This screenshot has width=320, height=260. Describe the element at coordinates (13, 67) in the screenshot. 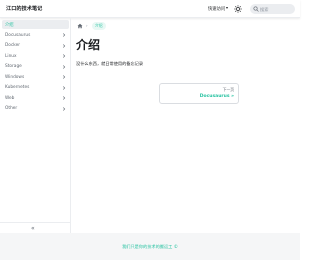

I see `sidebar-item-label: Storage` at that location.